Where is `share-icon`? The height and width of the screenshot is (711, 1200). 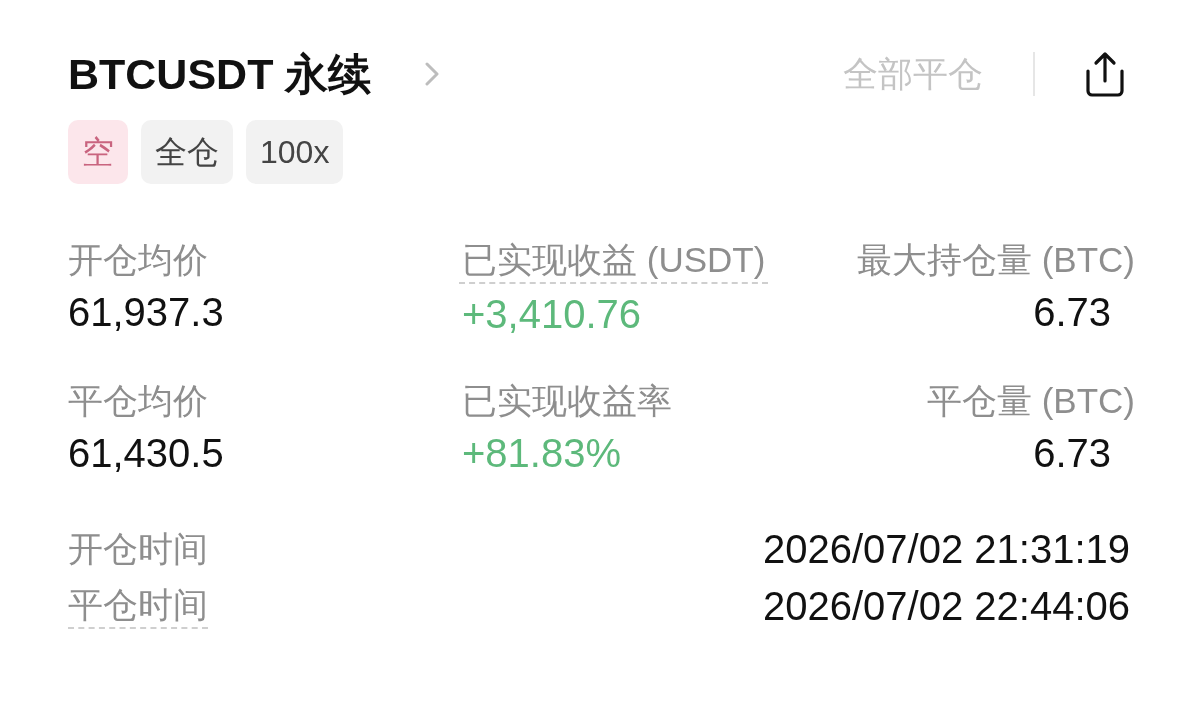
share-icon is located at coordinates (1105, 74).